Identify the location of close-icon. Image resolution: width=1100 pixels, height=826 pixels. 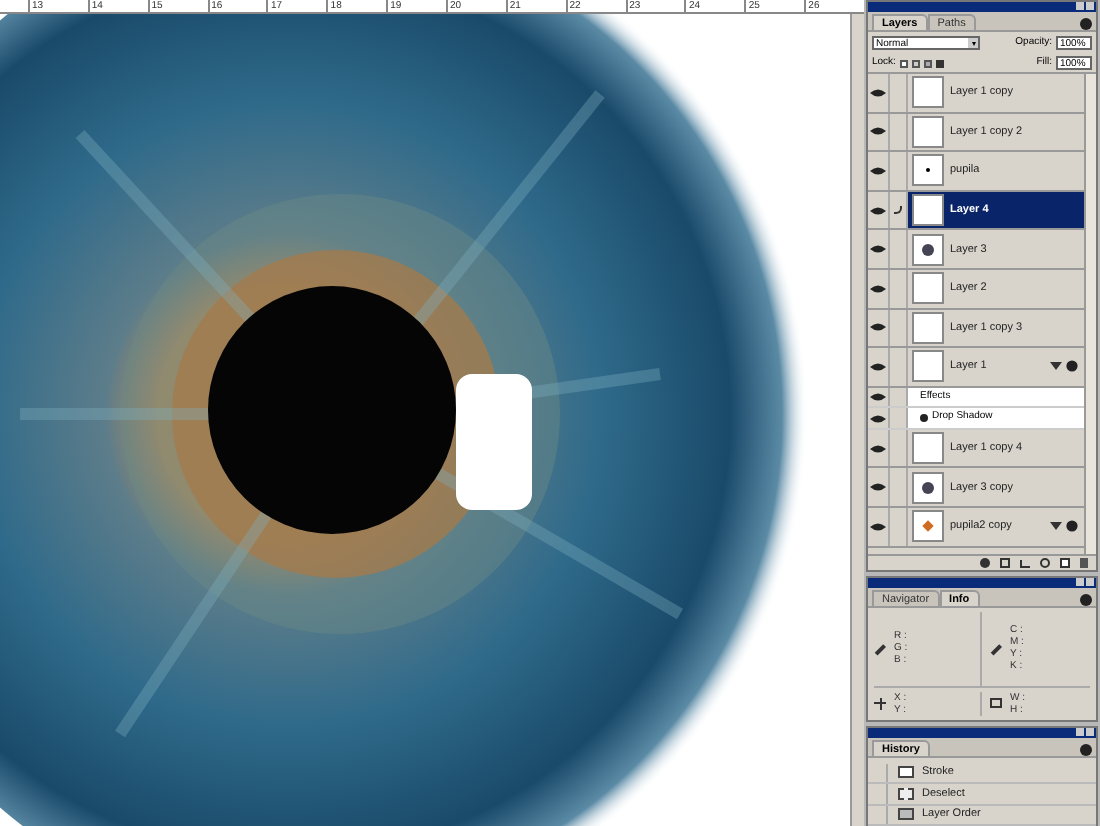
(1090, 582).